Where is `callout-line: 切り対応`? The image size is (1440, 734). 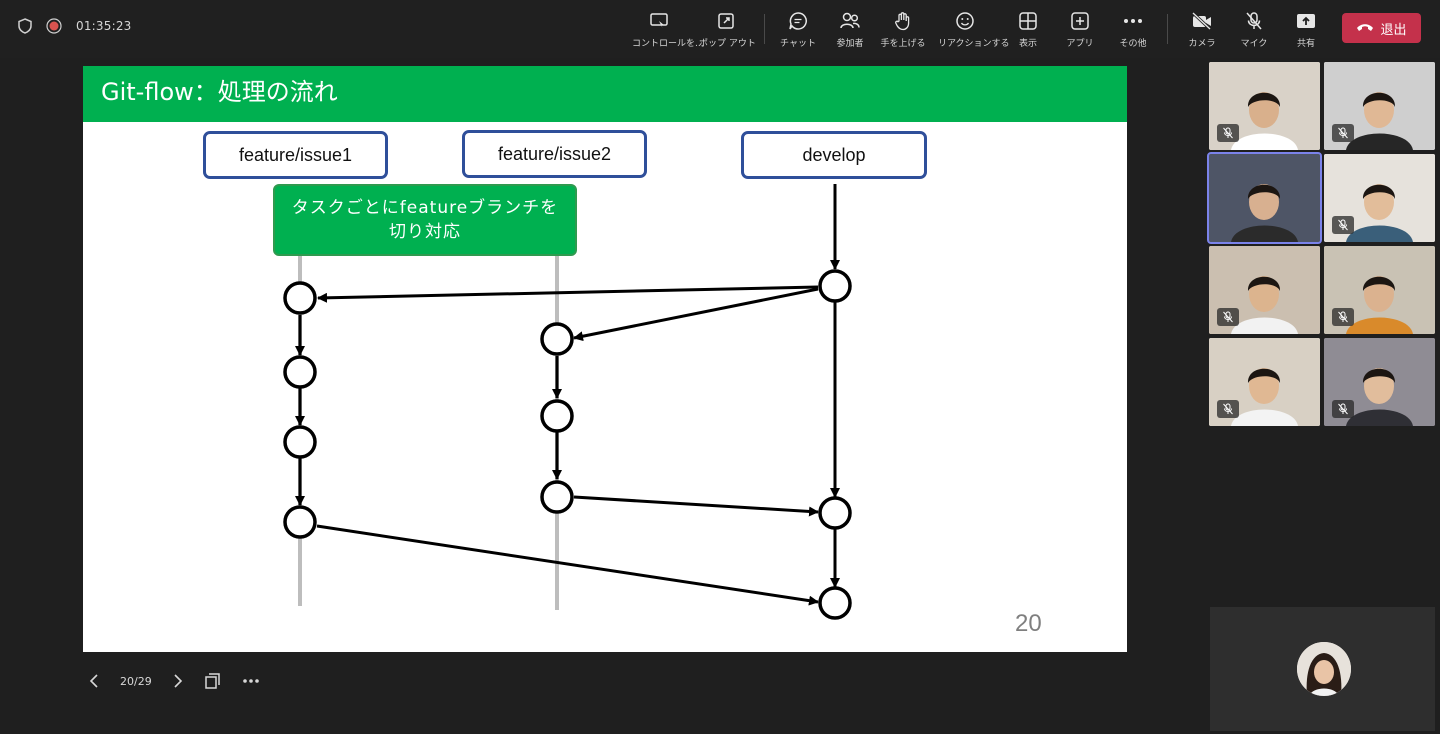 callout-line: 切り対応 is located at coordinates (425, 232).